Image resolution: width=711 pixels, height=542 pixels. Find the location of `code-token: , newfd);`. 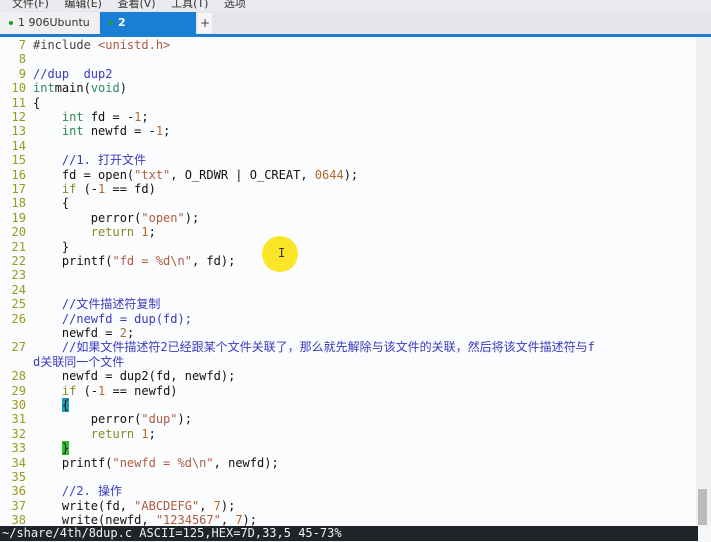

code-token: , newfd); is located at coordinates (246, 462).